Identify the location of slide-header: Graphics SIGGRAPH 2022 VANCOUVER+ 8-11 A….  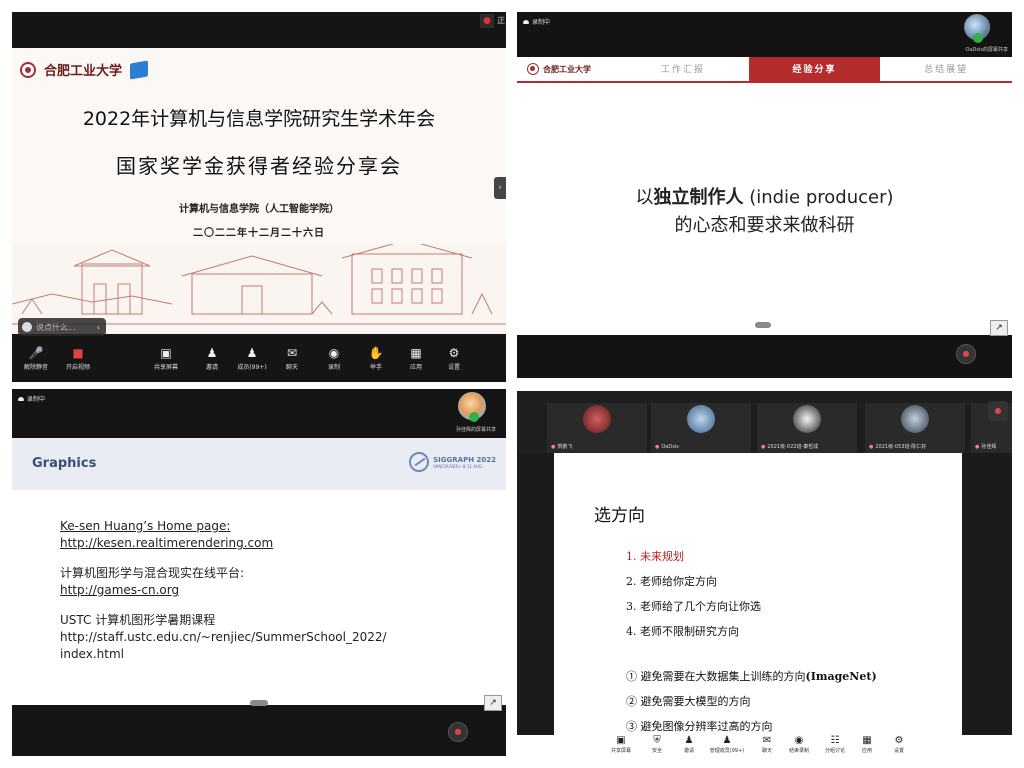
(259, 464).